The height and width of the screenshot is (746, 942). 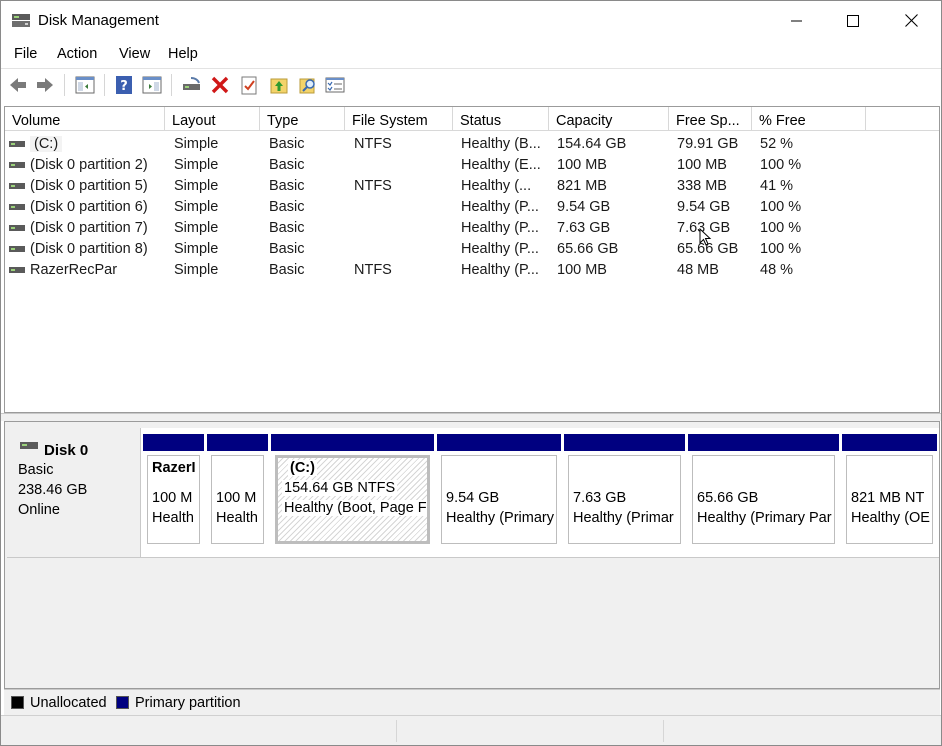 I want to click on back-icon, so click(x=18, y=85).